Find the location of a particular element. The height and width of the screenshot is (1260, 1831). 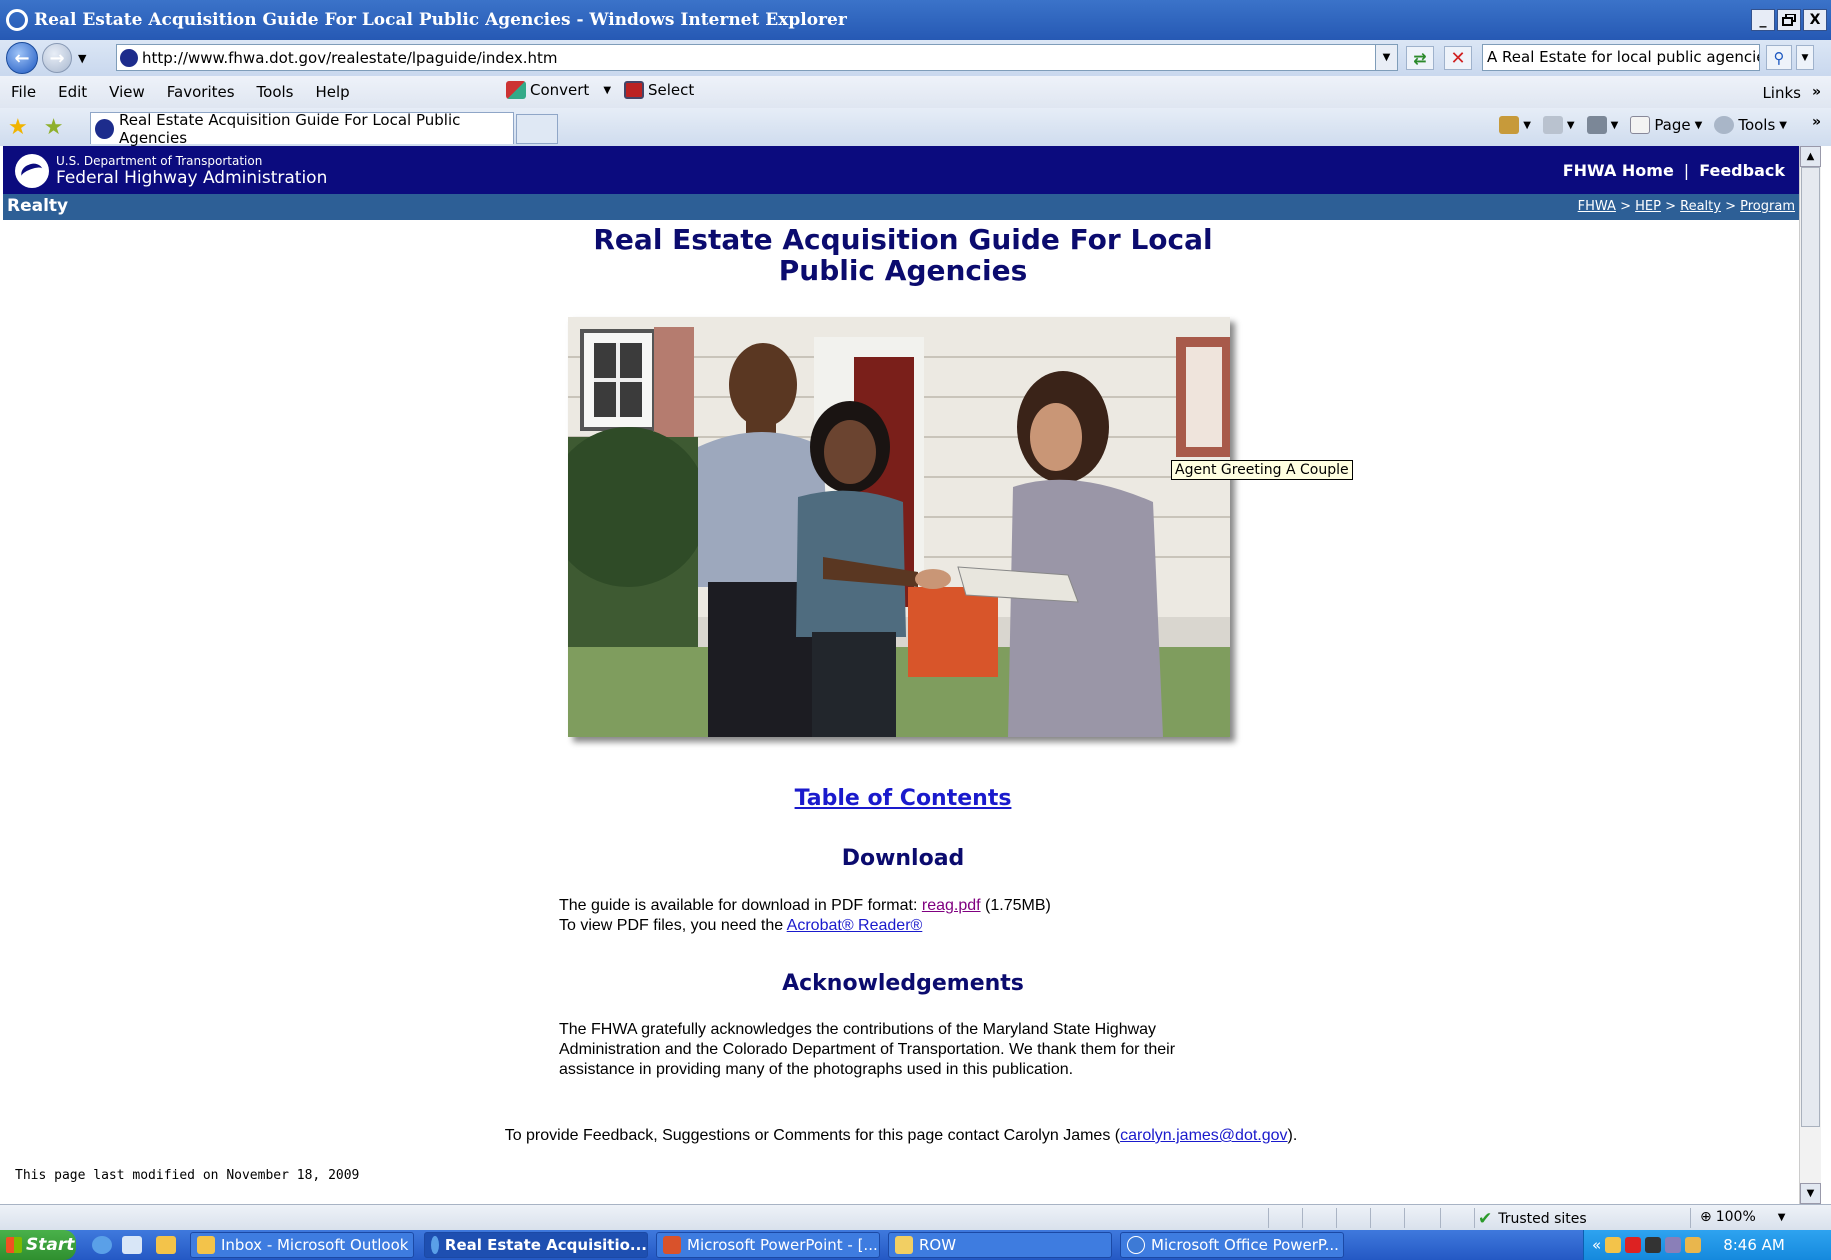

start-button: Start is located at coordinates (38, 1245).